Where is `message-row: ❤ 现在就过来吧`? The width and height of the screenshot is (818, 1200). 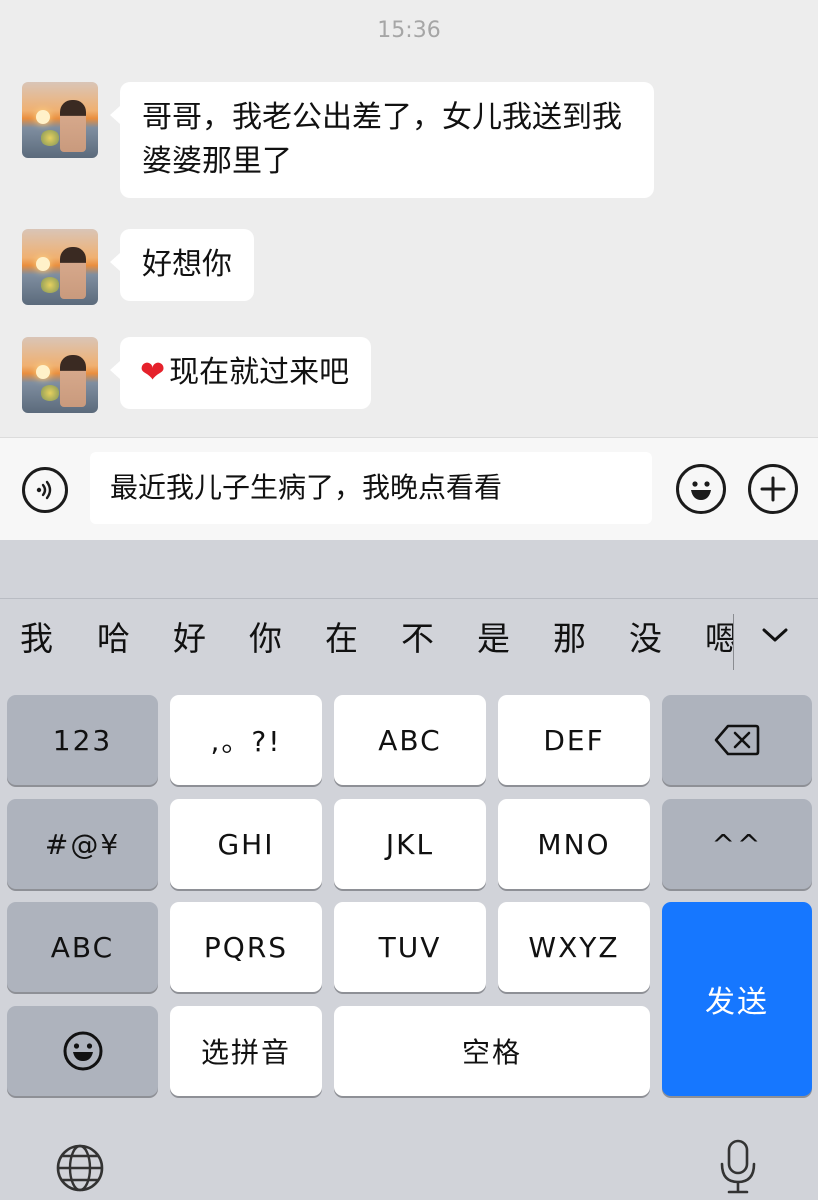 message-row: ❤ 现在就过来吧 is located at coordinates (197, 375).